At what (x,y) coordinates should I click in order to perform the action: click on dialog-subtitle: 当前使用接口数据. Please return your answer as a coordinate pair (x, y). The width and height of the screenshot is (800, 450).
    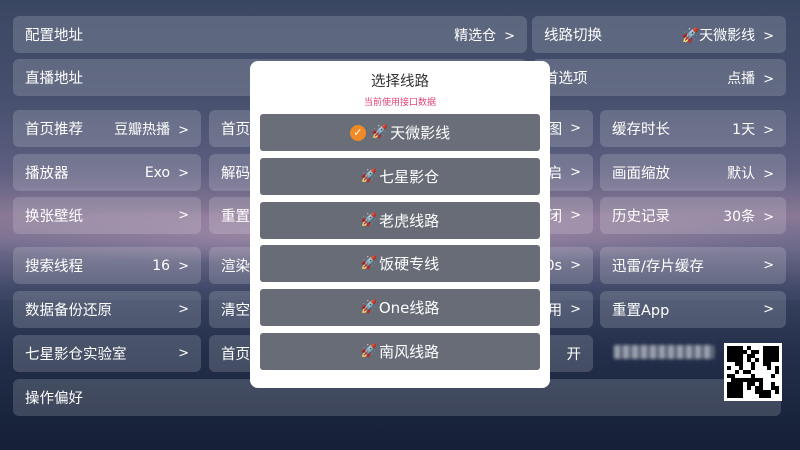
    Looking at the image, I should click on (399, 103).